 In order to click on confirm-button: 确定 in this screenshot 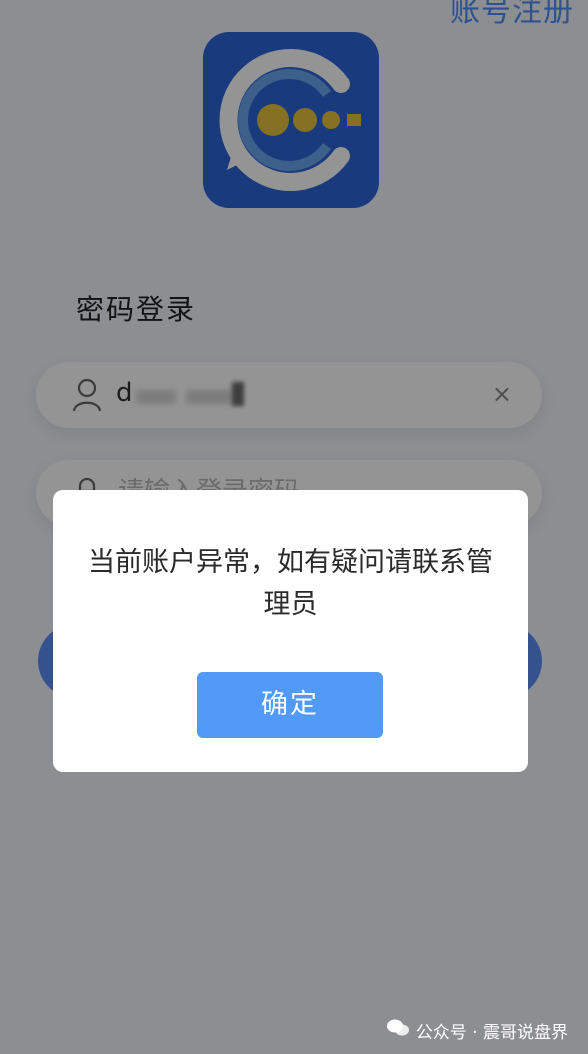, I will do `click(290, 705)`.